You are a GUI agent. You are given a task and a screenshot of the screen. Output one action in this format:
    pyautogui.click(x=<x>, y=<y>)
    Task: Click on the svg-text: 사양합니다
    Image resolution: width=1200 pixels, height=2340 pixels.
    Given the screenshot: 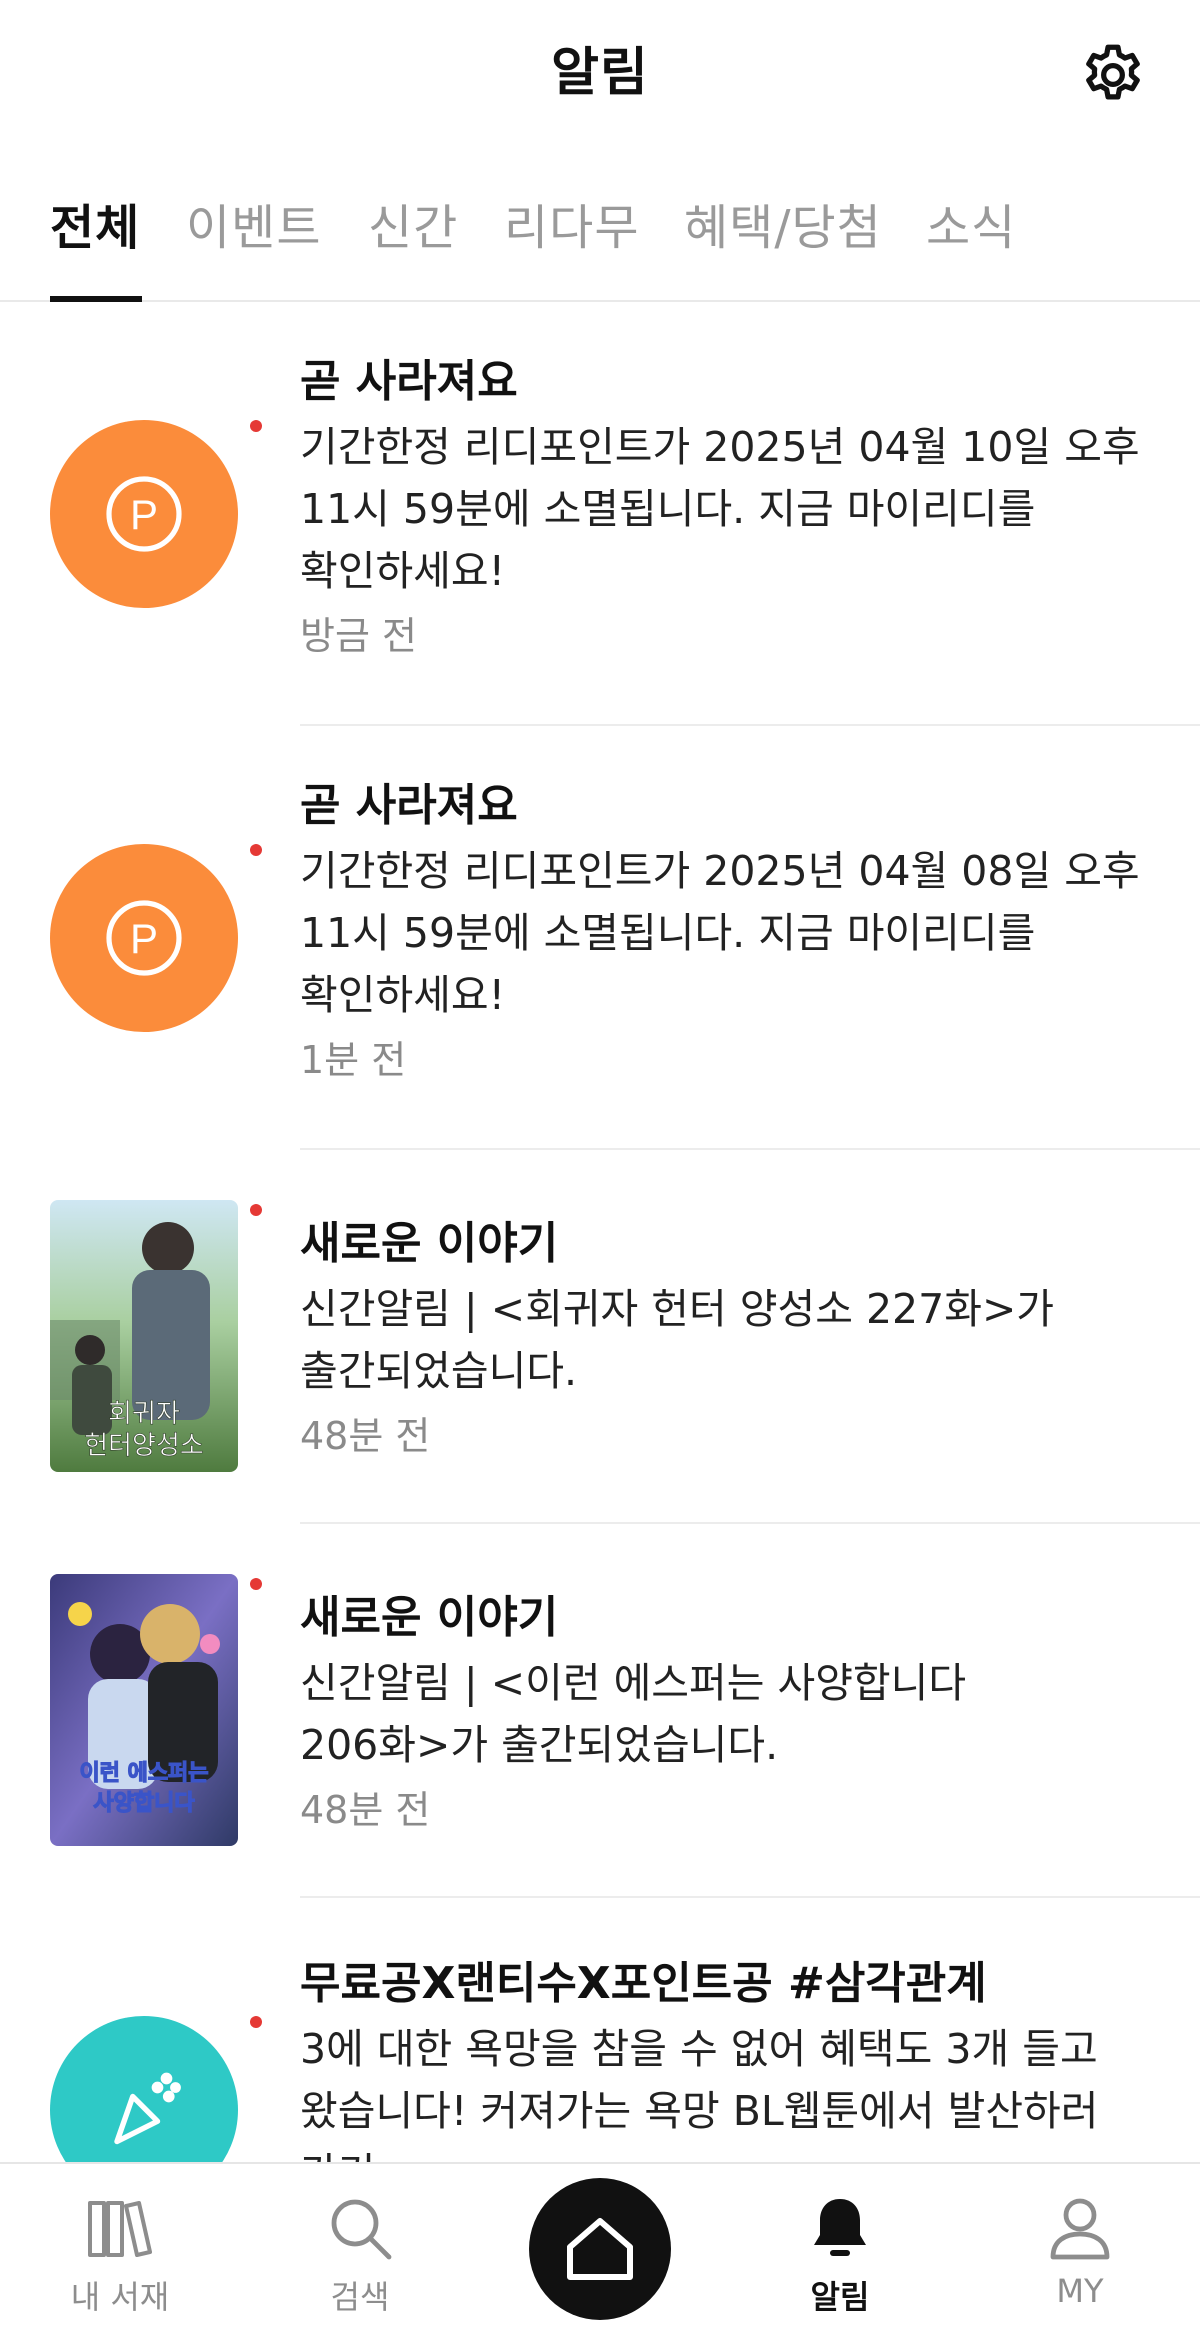 What is the action you would take?
    pyautogui.click(x=144, y=1803)
    